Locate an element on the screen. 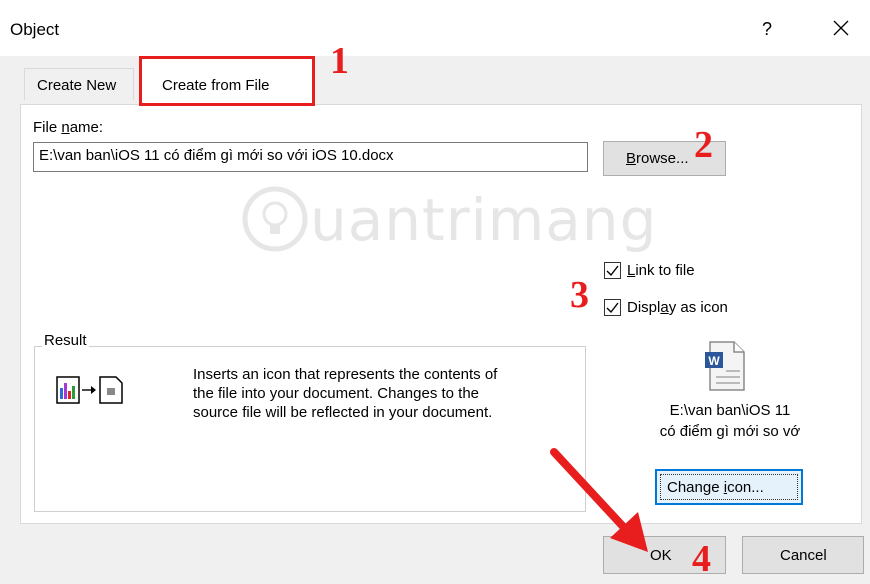  title-bar: Object ? is located at coordinates (435, 28).